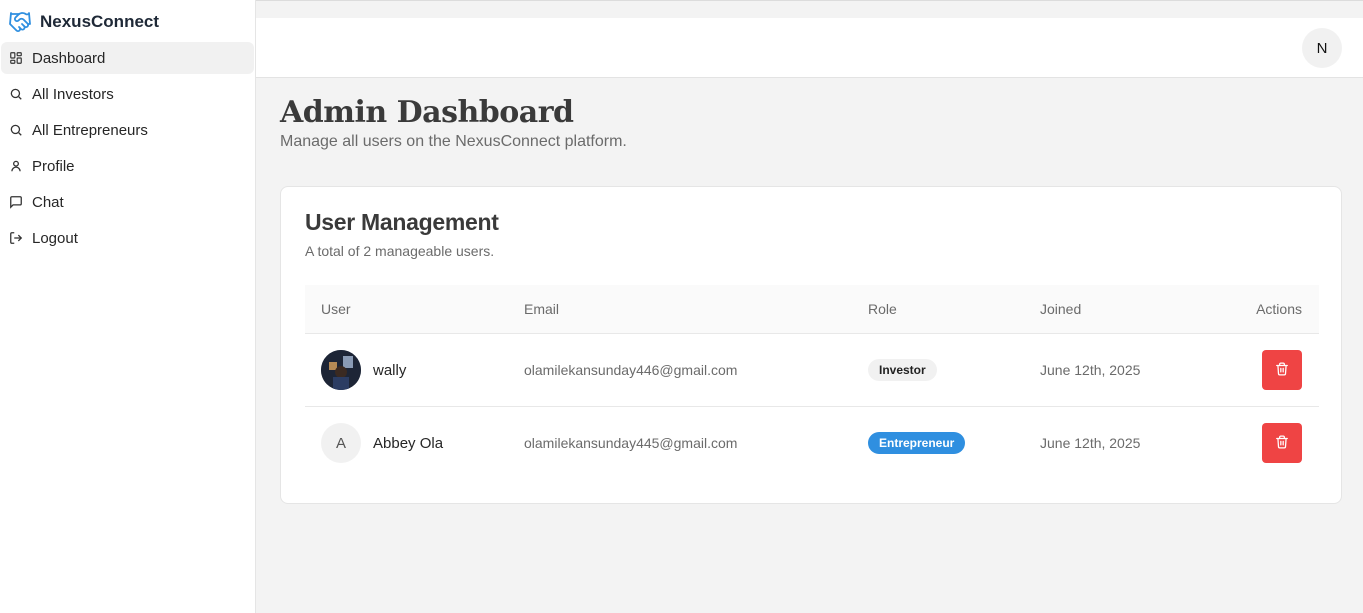 The width and height of the screenshot is (1363, 613). I want to click on user-cell: A Abbey Ola, so click(382, 443).